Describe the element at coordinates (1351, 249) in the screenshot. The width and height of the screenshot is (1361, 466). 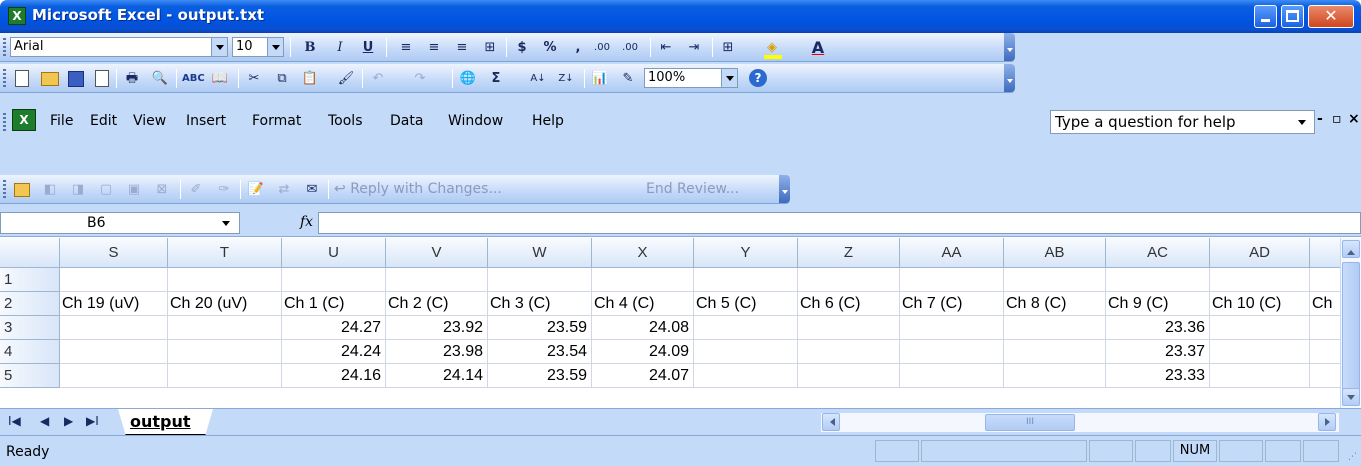
I see `scroll-up-button` at that location.